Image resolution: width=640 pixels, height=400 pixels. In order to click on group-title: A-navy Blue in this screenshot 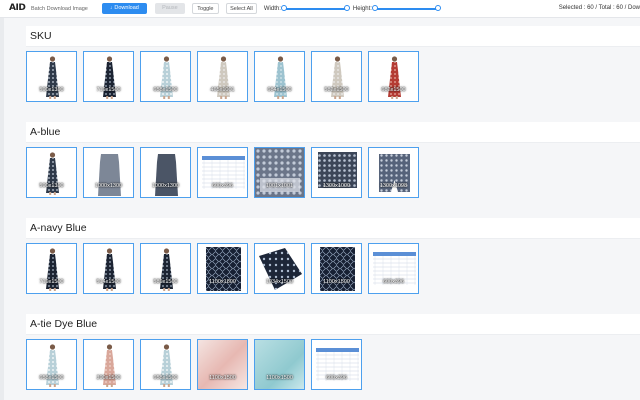, I will do `click(333, 228)`.